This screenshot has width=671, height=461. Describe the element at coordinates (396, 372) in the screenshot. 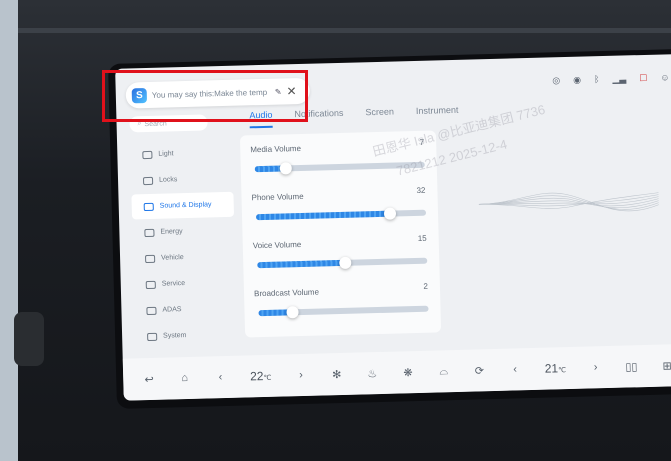

I see `bottom-dock: ↩ ⌂ ‹ 22℃ › ✻ ♨ ❋ ⌓ ⟳ ‹ 21℃ › ▯▯ ⊞` at that location.